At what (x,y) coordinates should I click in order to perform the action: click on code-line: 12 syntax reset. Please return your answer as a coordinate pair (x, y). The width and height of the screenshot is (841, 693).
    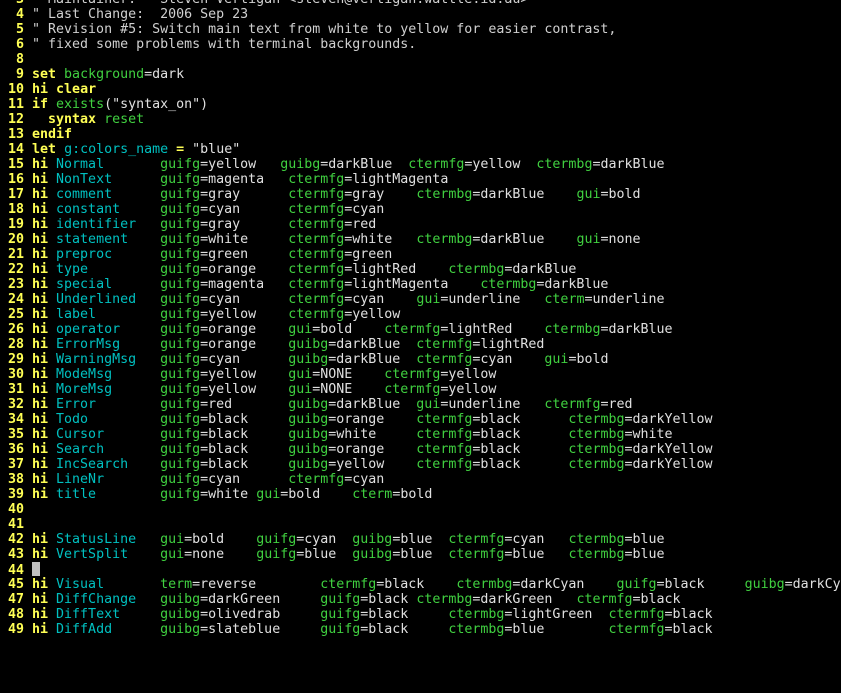
    Looking at the image, I should click on (72, 119).